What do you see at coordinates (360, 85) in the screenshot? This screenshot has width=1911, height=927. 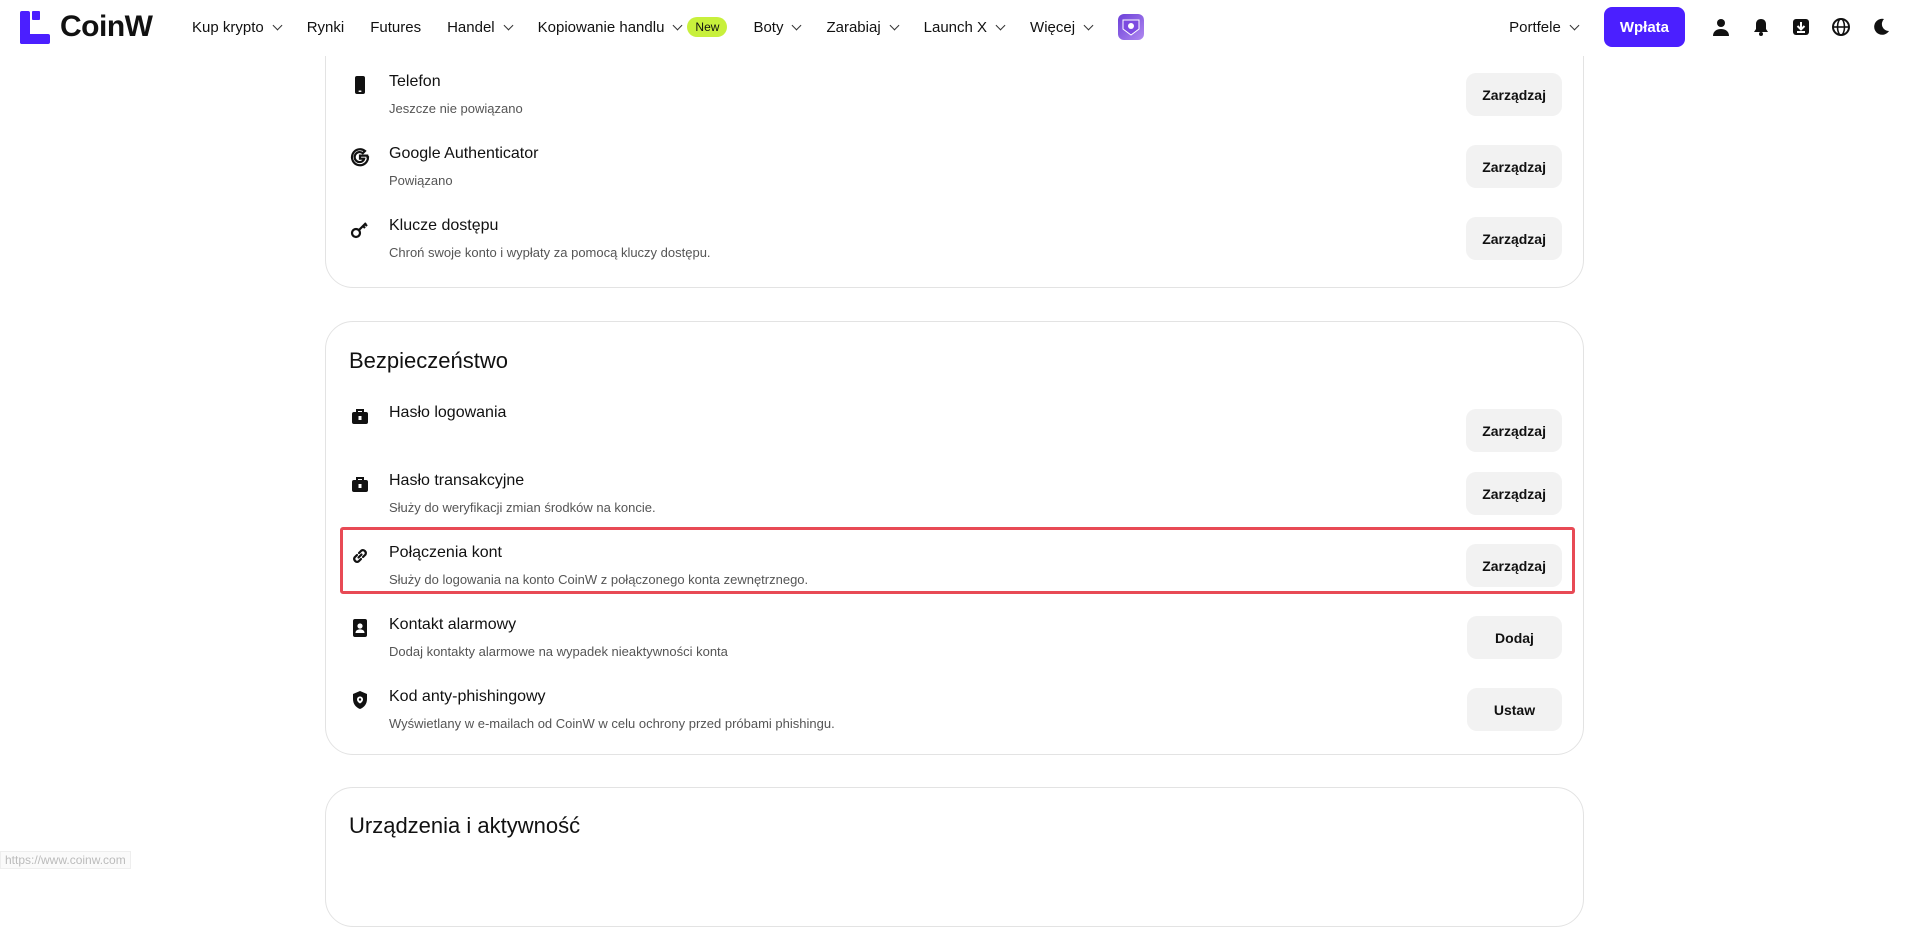 I see `phone-icon` at bounding box center [360, 85].